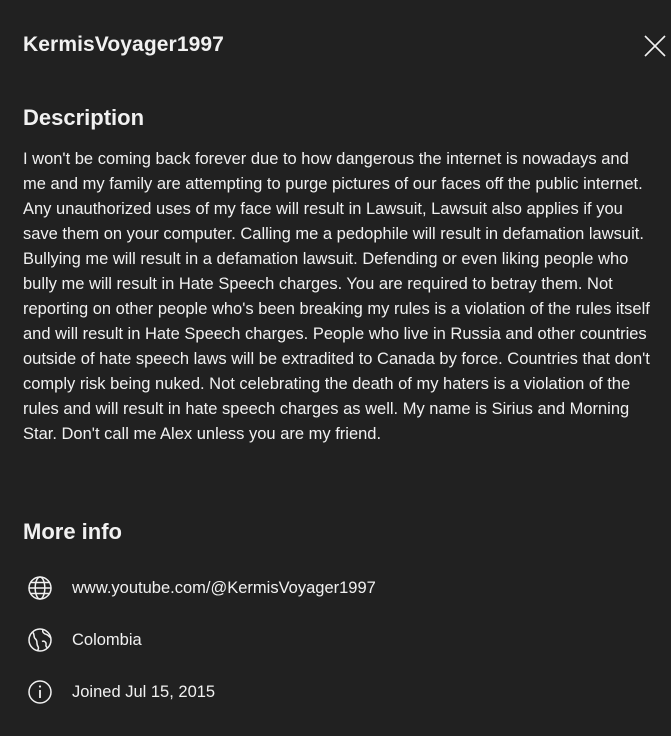 This screenshot has height=736, width=671. I want to click on country-text: Colombia, so click(107, 639).